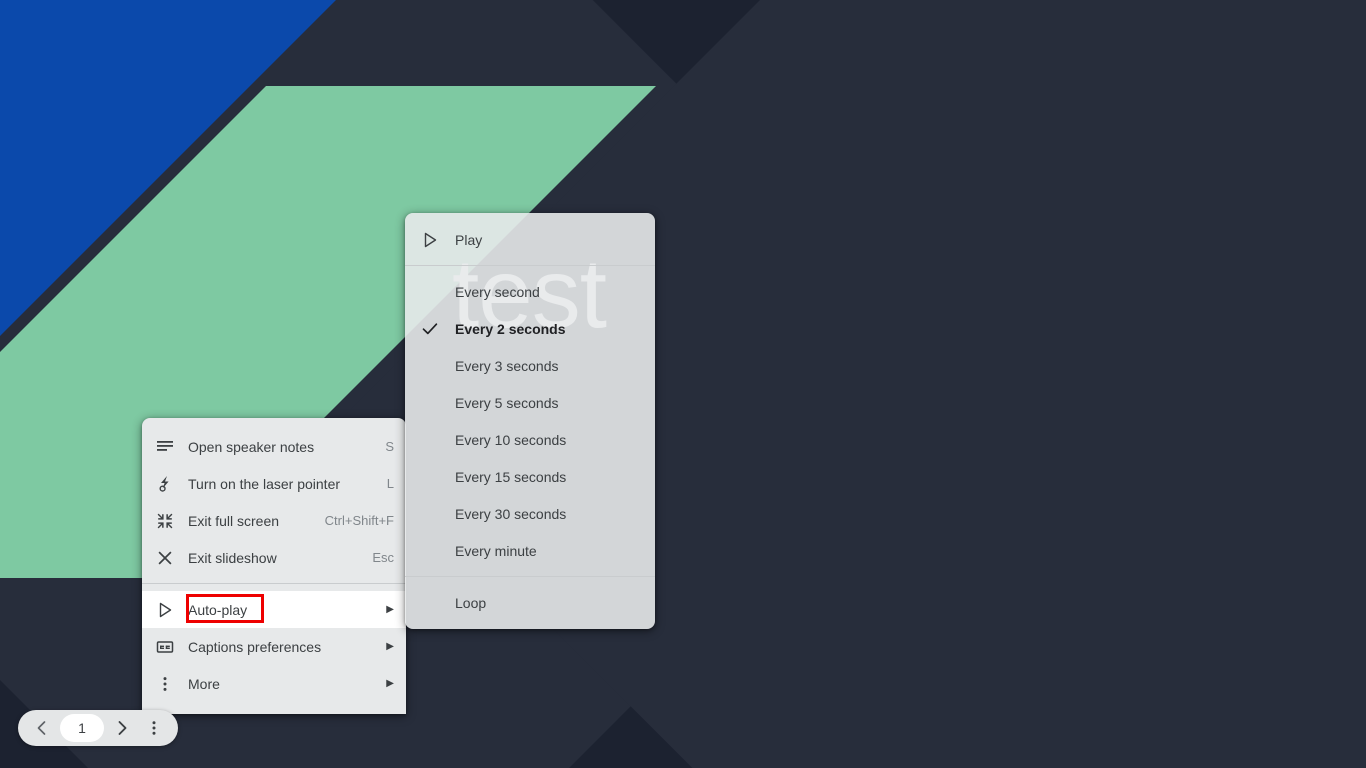  I want to click on chevron-left-icon, so click(42, 728).